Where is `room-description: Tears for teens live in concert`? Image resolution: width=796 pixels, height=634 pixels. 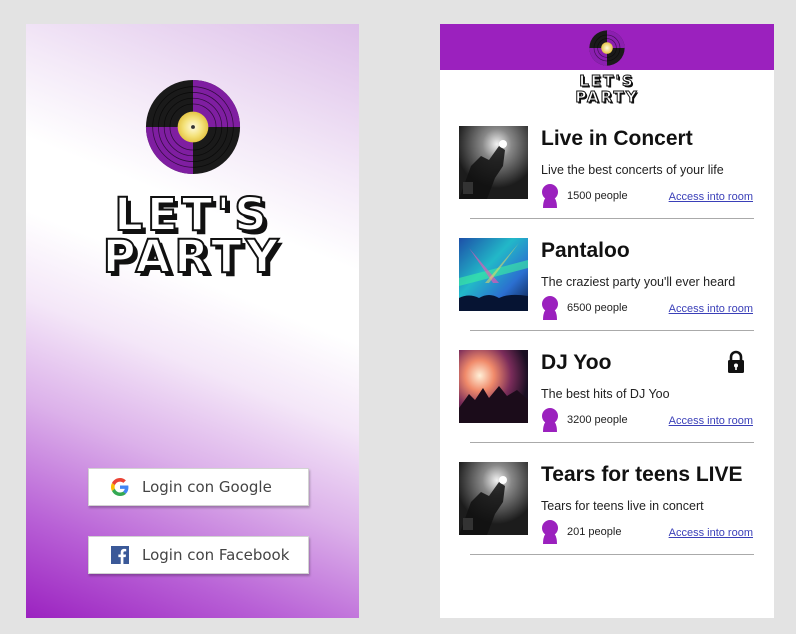 room-description: Tears for teens live in concert is located at coordinates (622, 506).